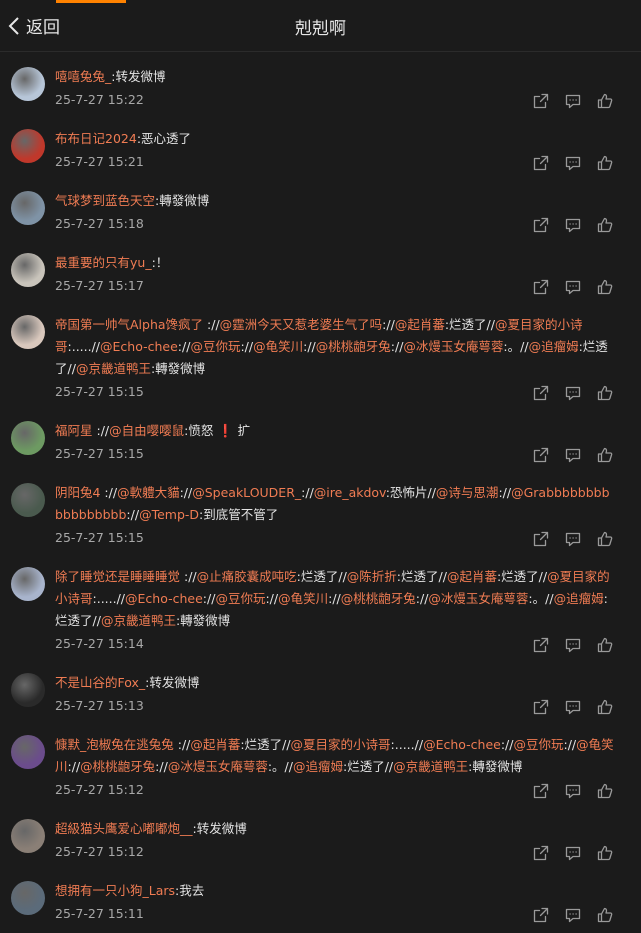 The image size is (641, 933). What do you see at coordinates (115, 890) in the screenshot?
I see `username-link: 想拥有一只小狗_Lars` at bounding box center [115, 890].